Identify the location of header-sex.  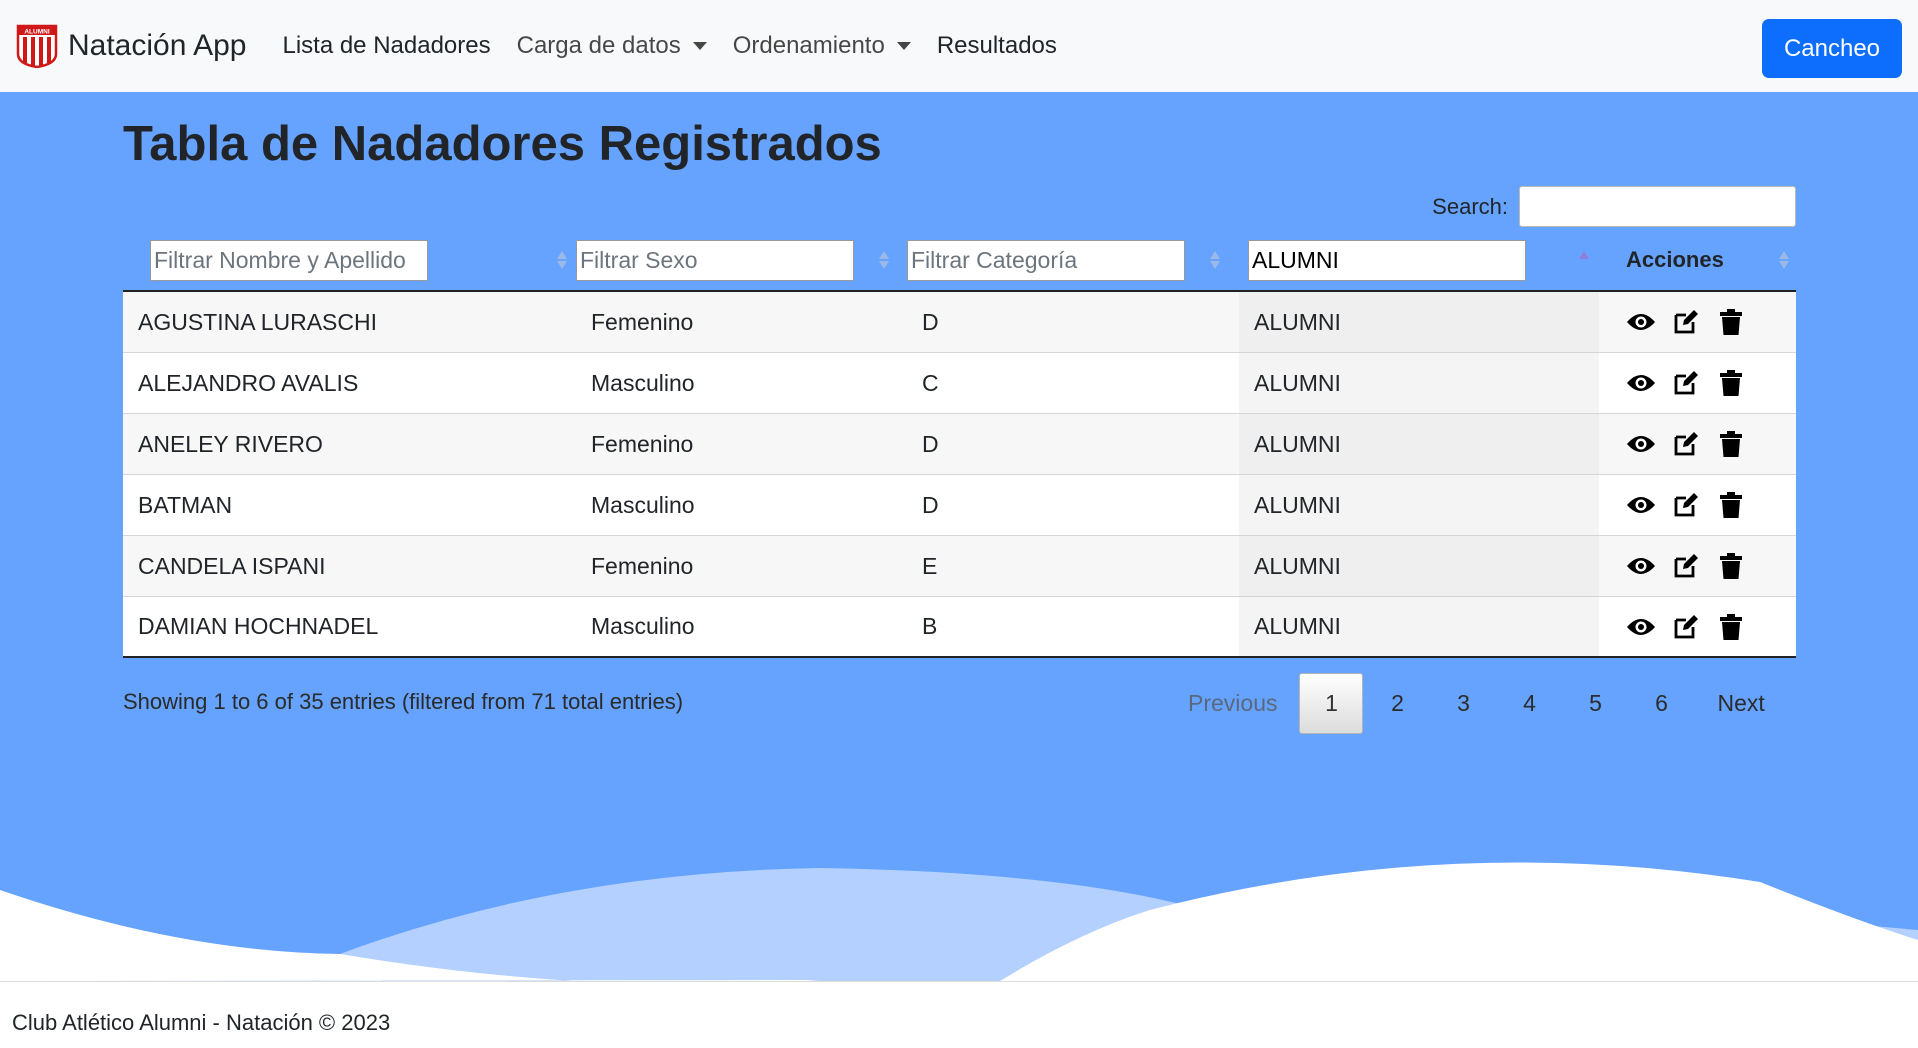
(741, 260).